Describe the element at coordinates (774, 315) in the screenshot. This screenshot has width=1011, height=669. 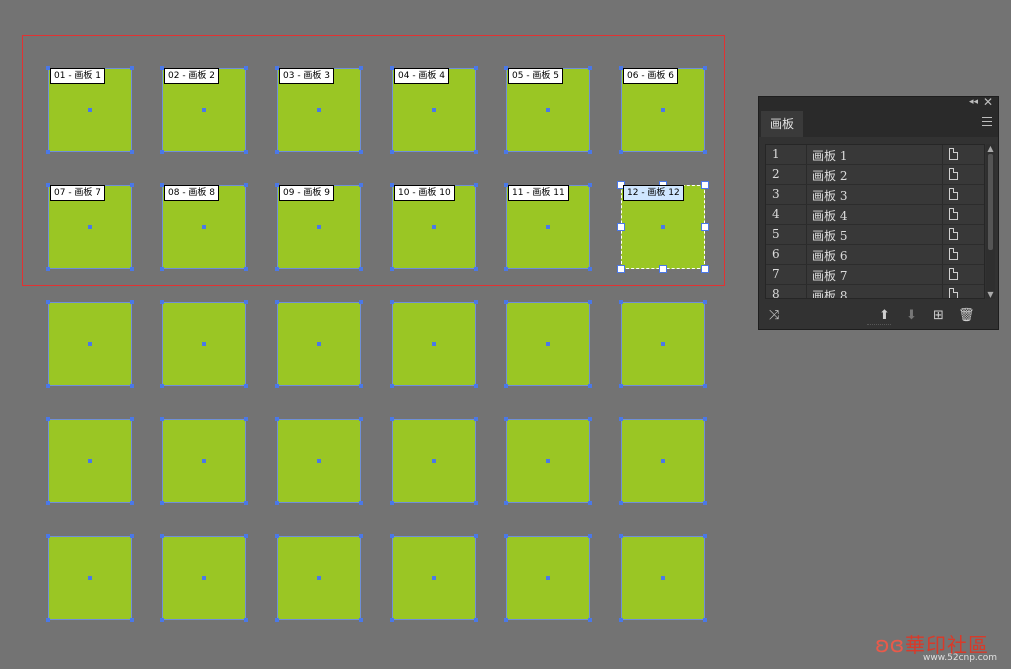
I see `rearrange-icon: ⤨` at that location.